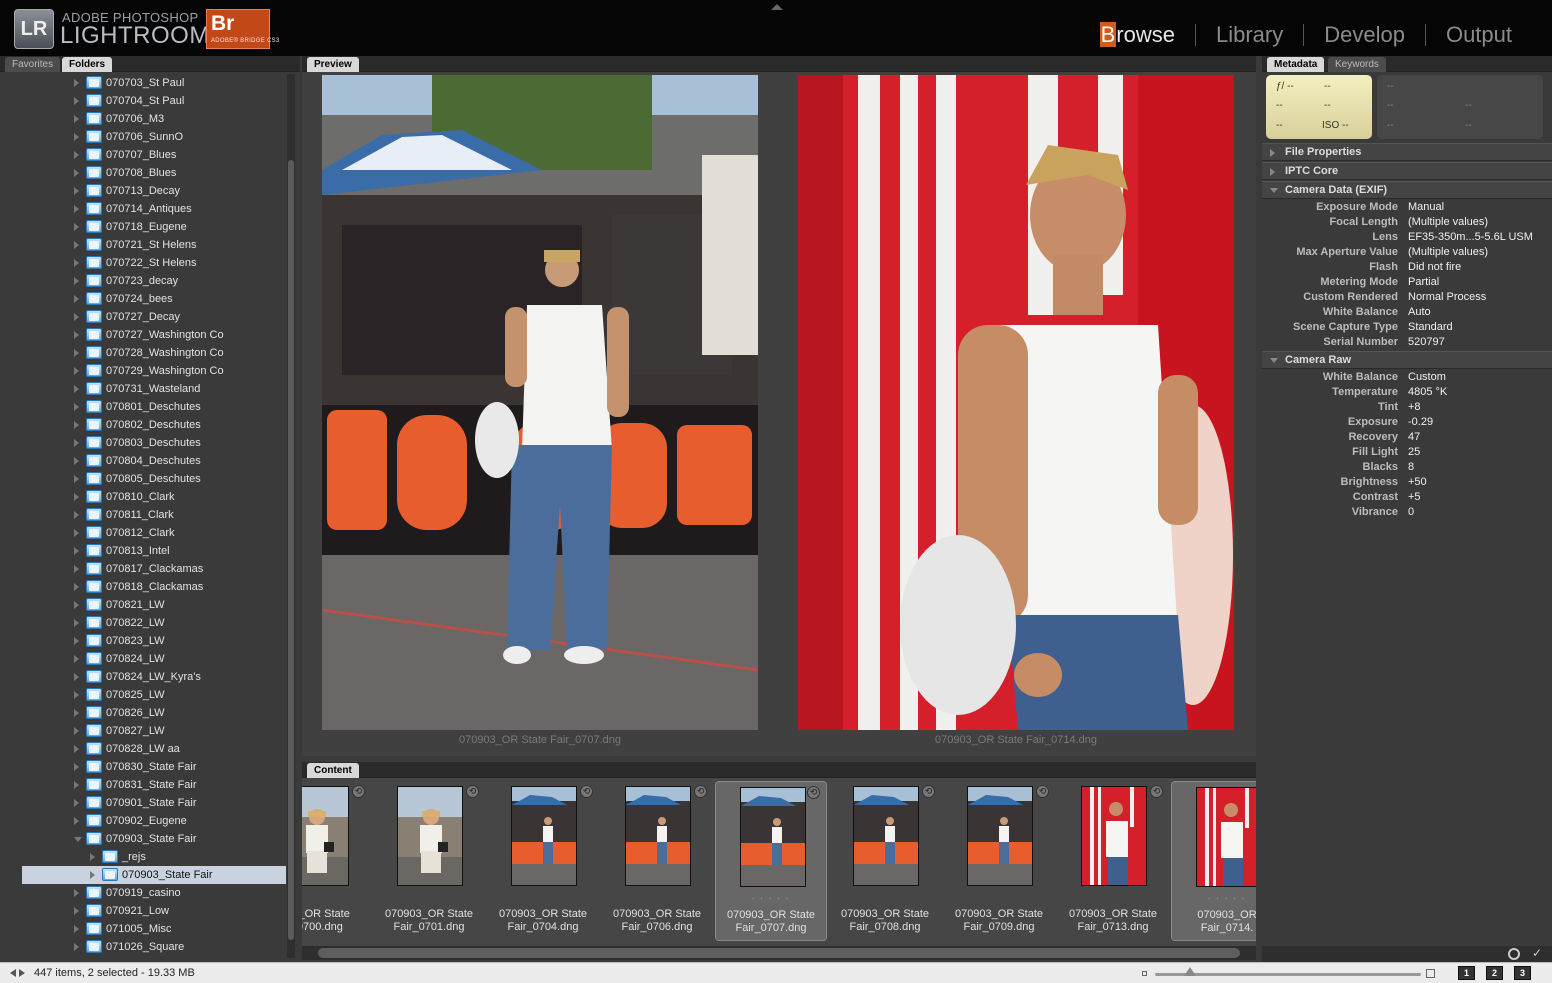 This screenshot has width=1552, height=983. I want to click on folder-item: 070802_Deschutes, so click(143, 425).